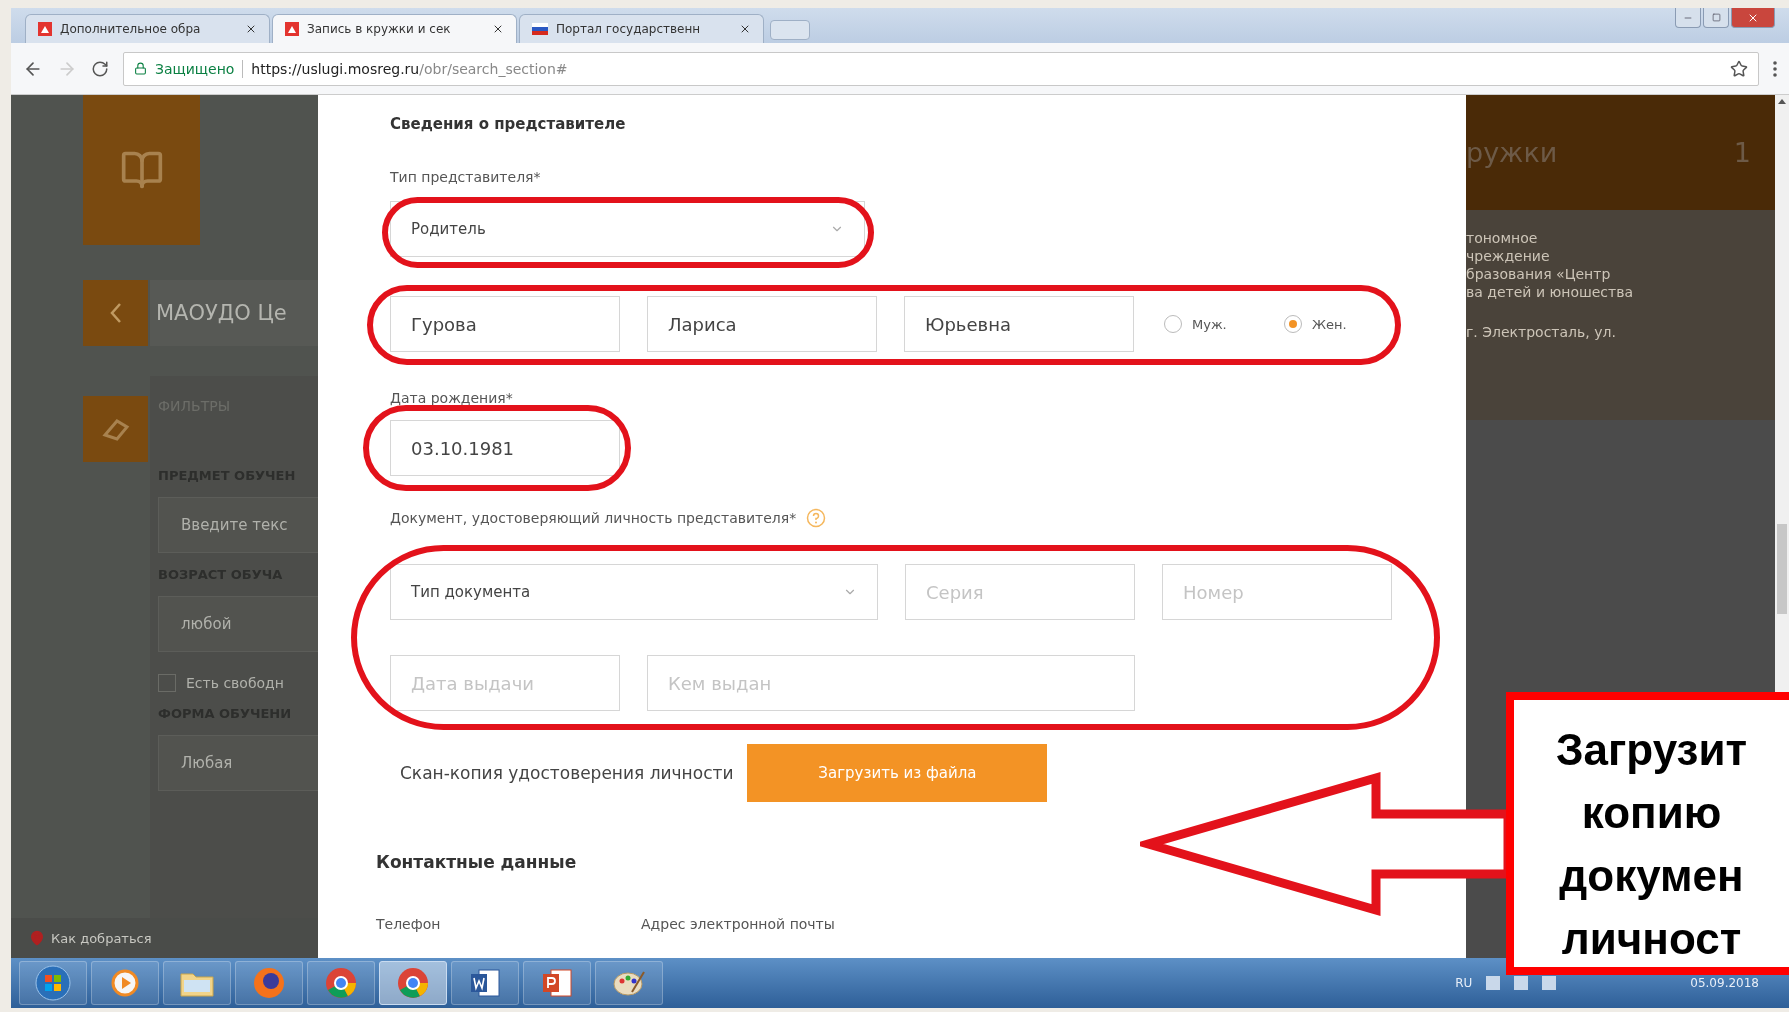 The height and width of the screenshot is (1012, 1789). Describe the element at coordinates (634, 592) in the screenshot. I see `document-type-select: Тип документа` at that location.